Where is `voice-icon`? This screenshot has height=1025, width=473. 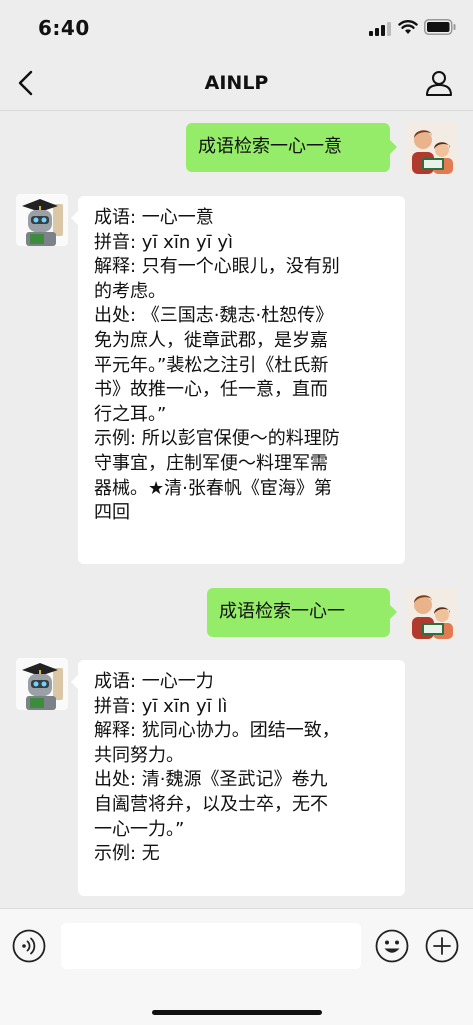
voice-icon is located at coordinates (29, 946).